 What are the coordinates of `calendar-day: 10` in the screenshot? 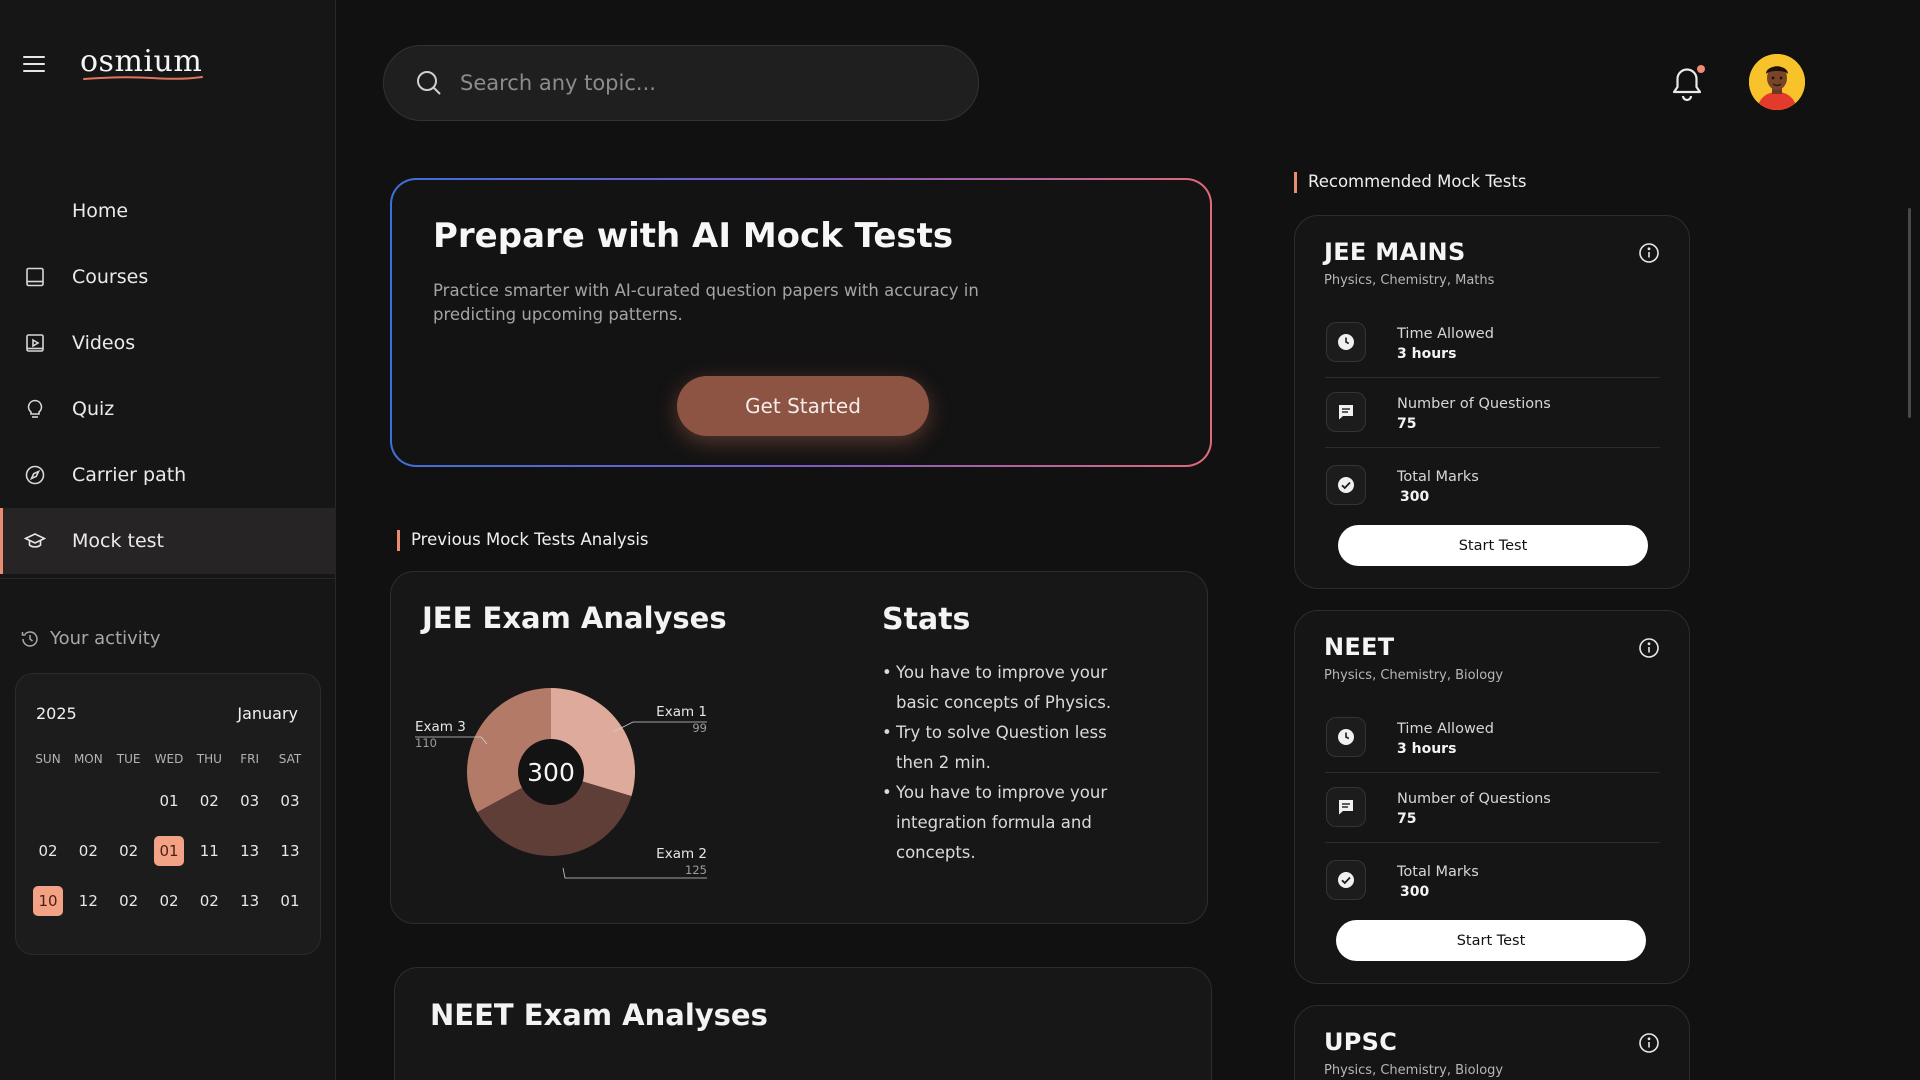 It's located at (48, 901).